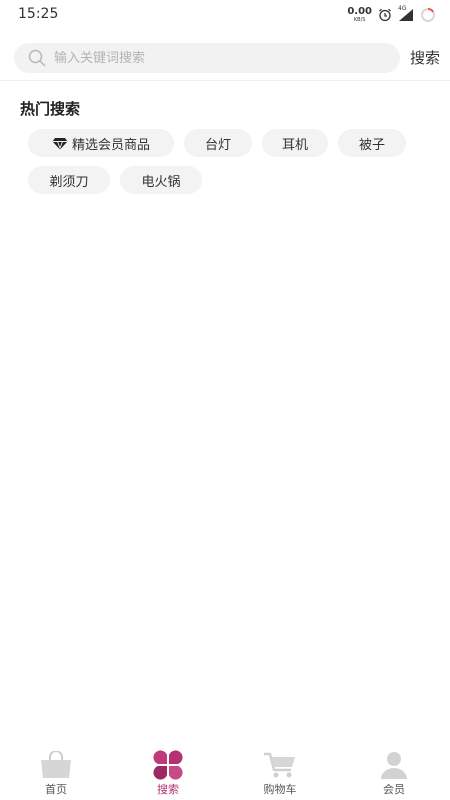 The width and height of the screenshot is (450, 800). I want to click on tab-label: 首页, so click(56, 789).